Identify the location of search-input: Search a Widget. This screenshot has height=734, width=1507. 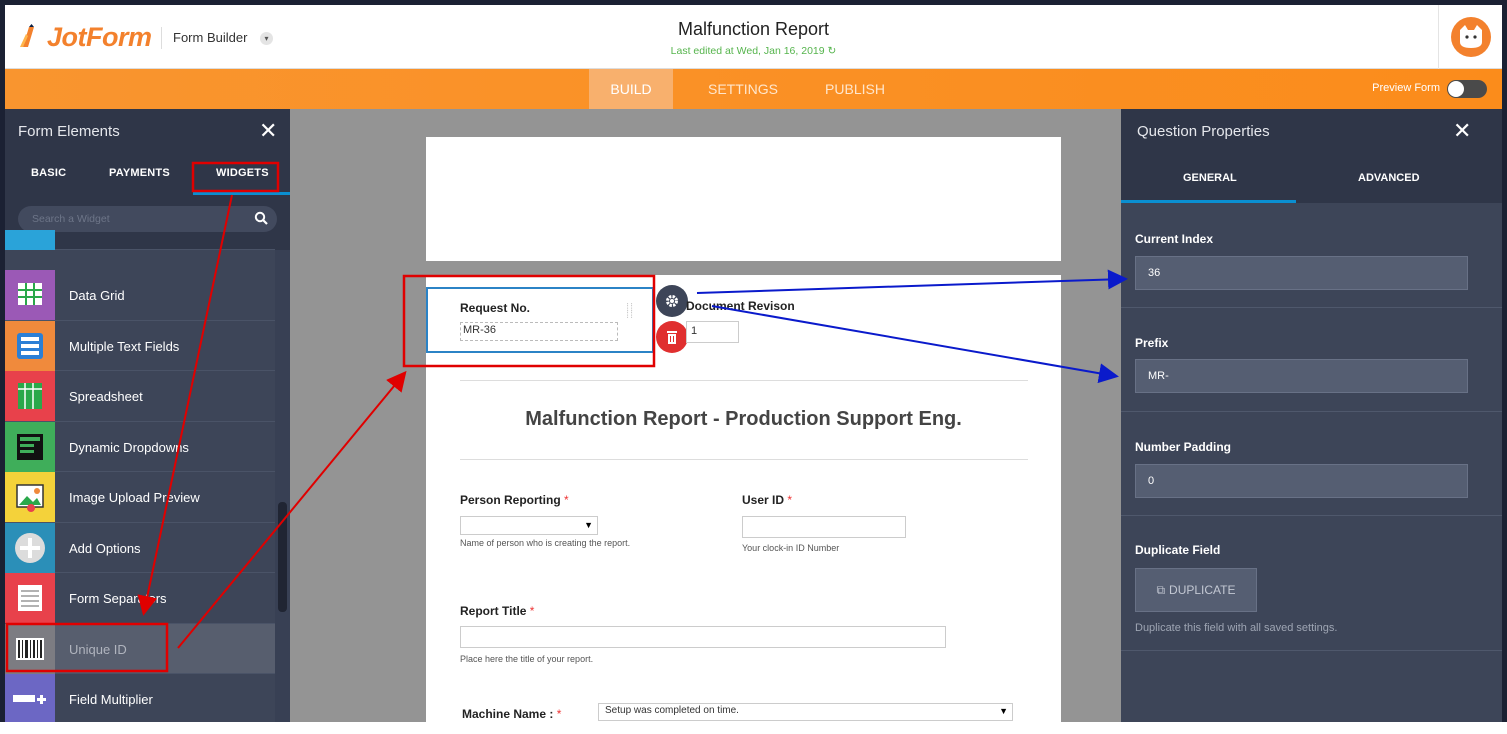
(147, 219).